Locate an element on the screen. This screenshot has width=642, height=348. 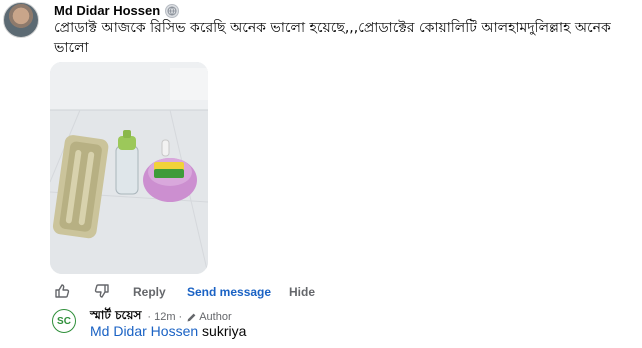
reply-message: sukriya is located at coordinates (222, 331).